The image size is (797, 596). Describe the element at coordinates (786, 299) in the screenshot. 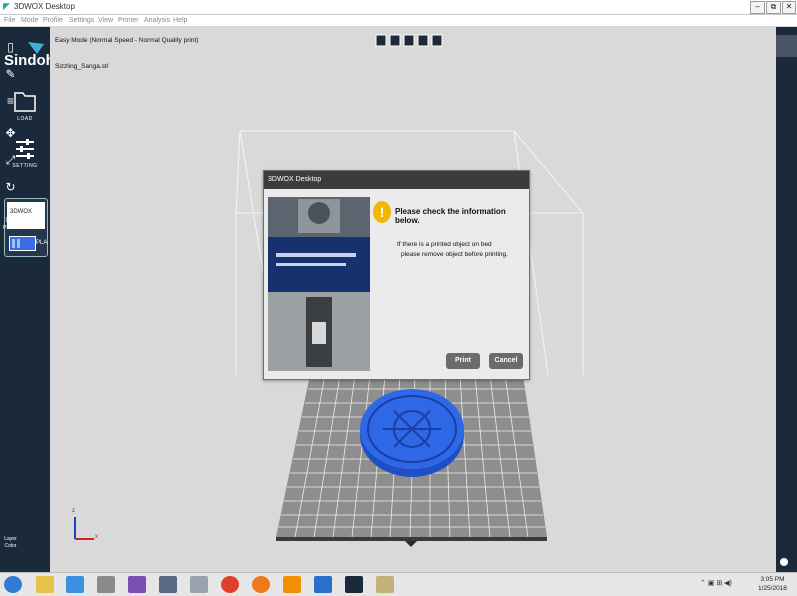

I see `right-toolbar` at that location.